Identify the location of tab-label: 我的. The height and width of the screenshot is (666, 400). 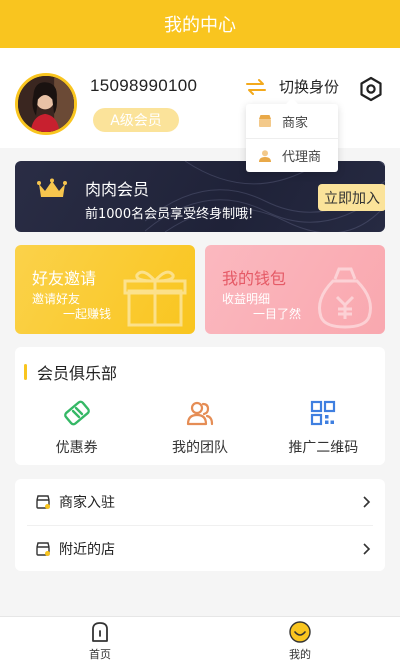
(300, 654).